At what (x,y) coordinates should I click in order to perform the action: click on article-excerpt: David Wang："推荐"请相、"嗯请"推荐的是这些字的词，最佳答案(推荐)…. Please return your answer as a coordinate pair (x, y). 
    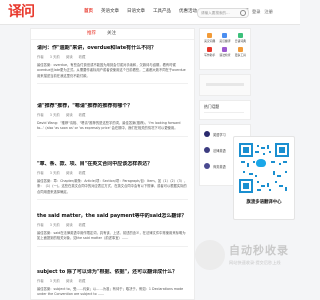
    Looking at the image, I should click on (109, 126).